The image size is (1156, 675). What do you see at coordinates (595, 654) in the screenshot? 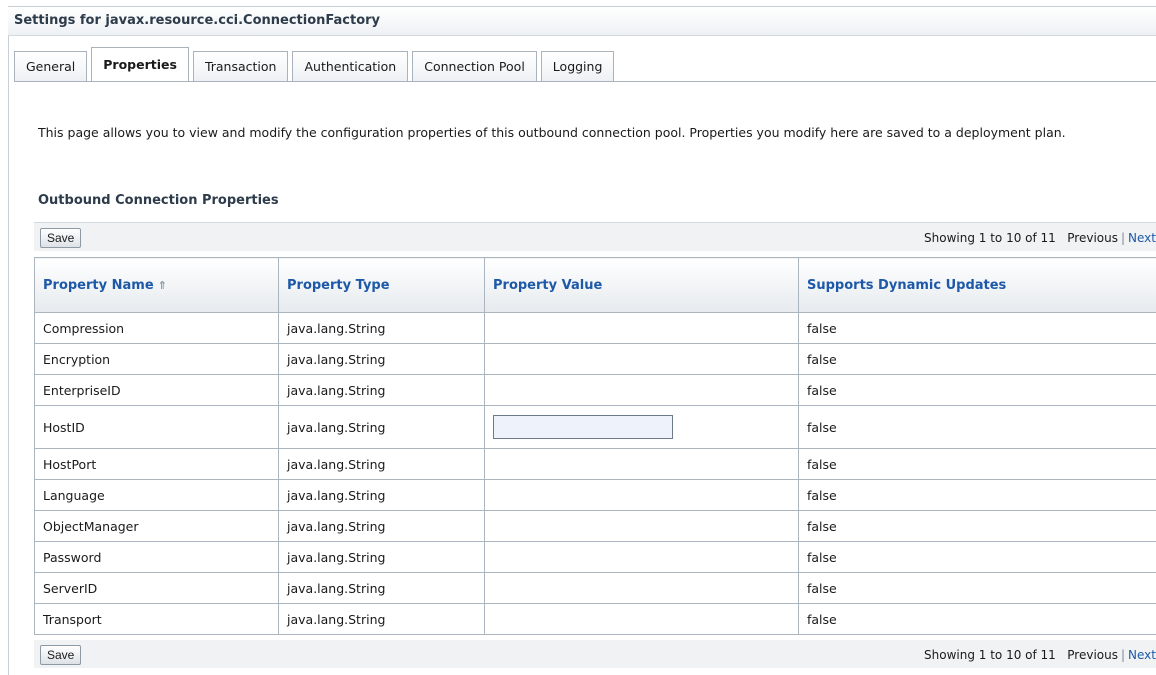
I see `table-toolbar-bottom: Save Showing 1 to 10 of 11 Previous | Next` at bounding box center [595, 654].